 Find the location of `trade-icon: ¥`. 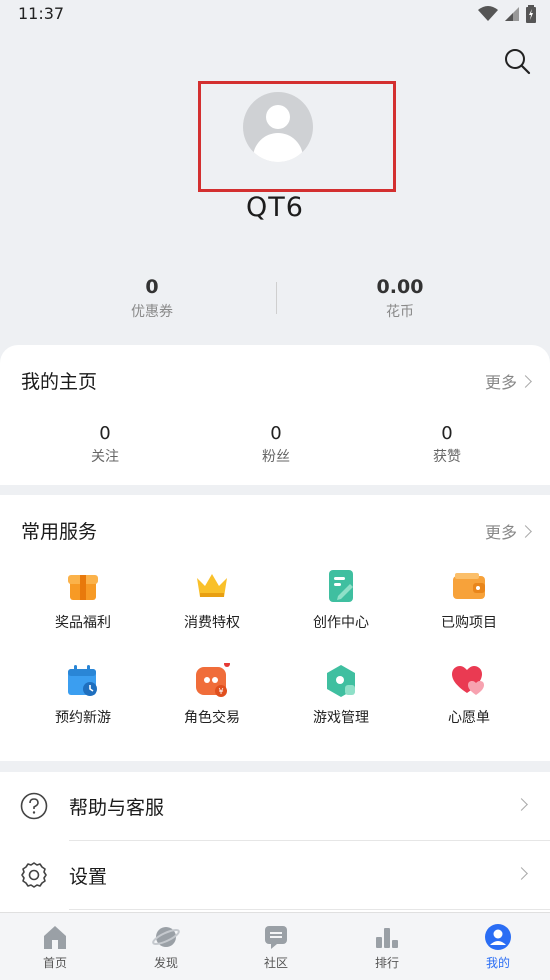

trade-icon: ¥ is located at coordinates (212, 680).